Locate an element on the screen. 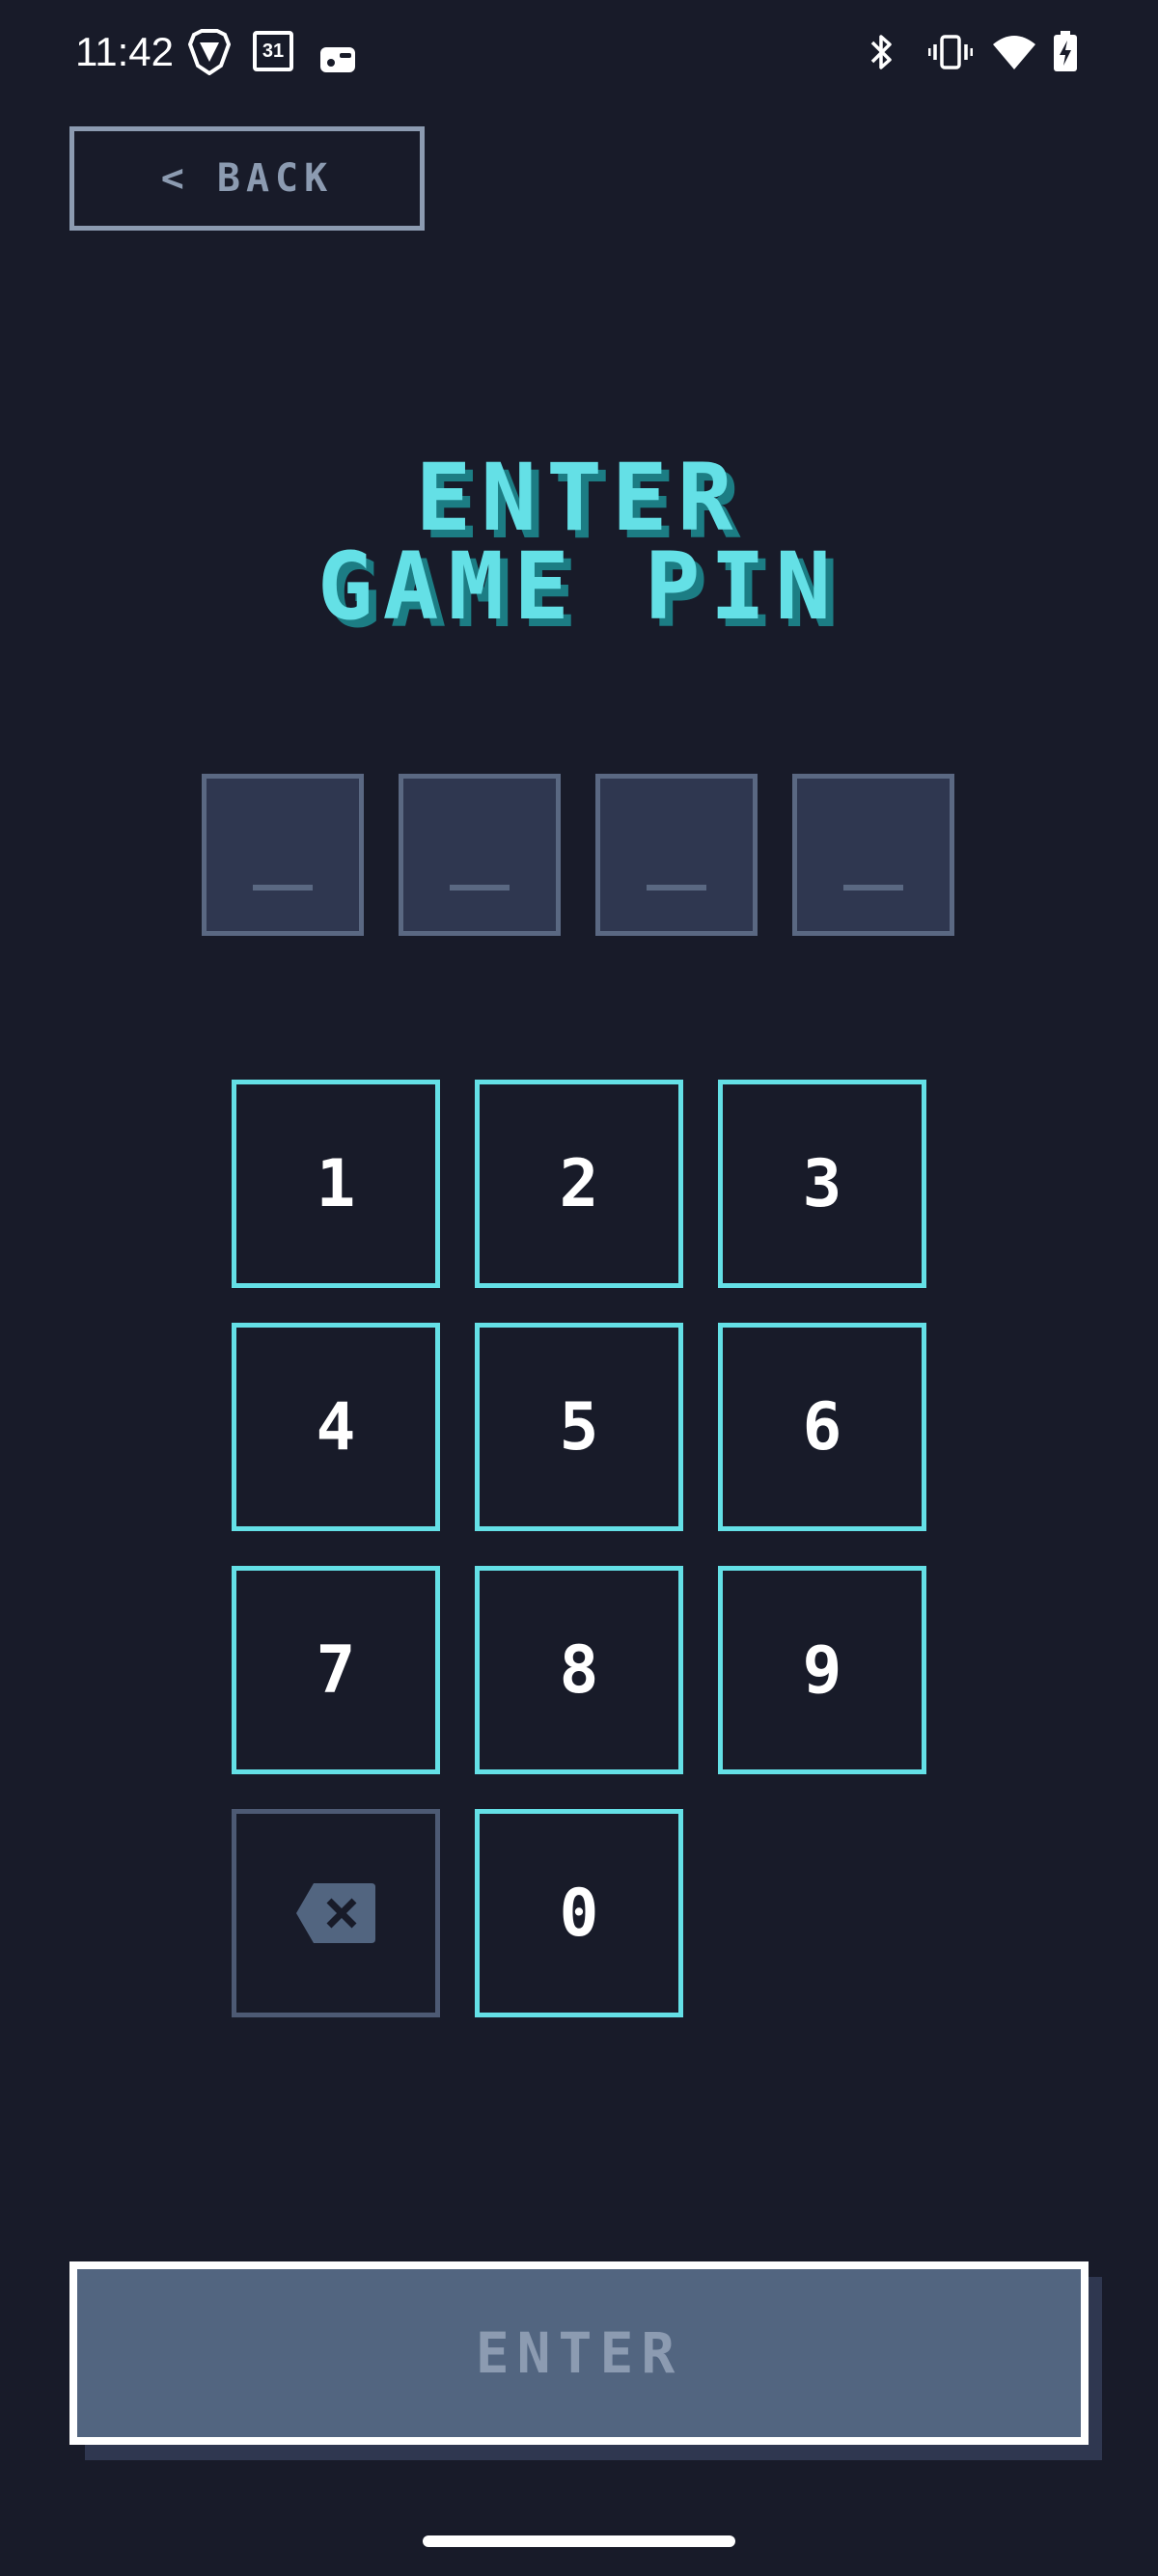 This screenshot has width=1158, height=2576. brave-icon is located at coordinates (209, 52).